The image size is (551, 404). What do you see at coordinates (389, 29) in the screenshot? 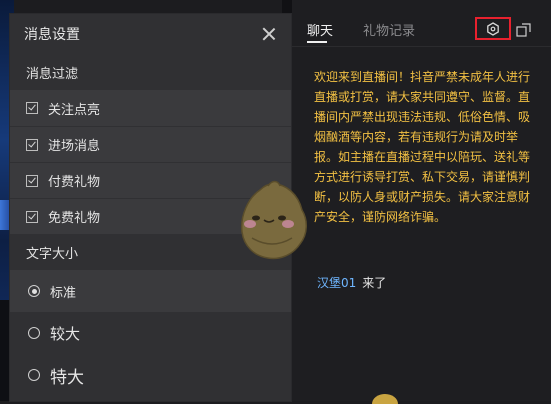
I see `tab-gift-records: 礼物记录` at bounding box center [389, 29].